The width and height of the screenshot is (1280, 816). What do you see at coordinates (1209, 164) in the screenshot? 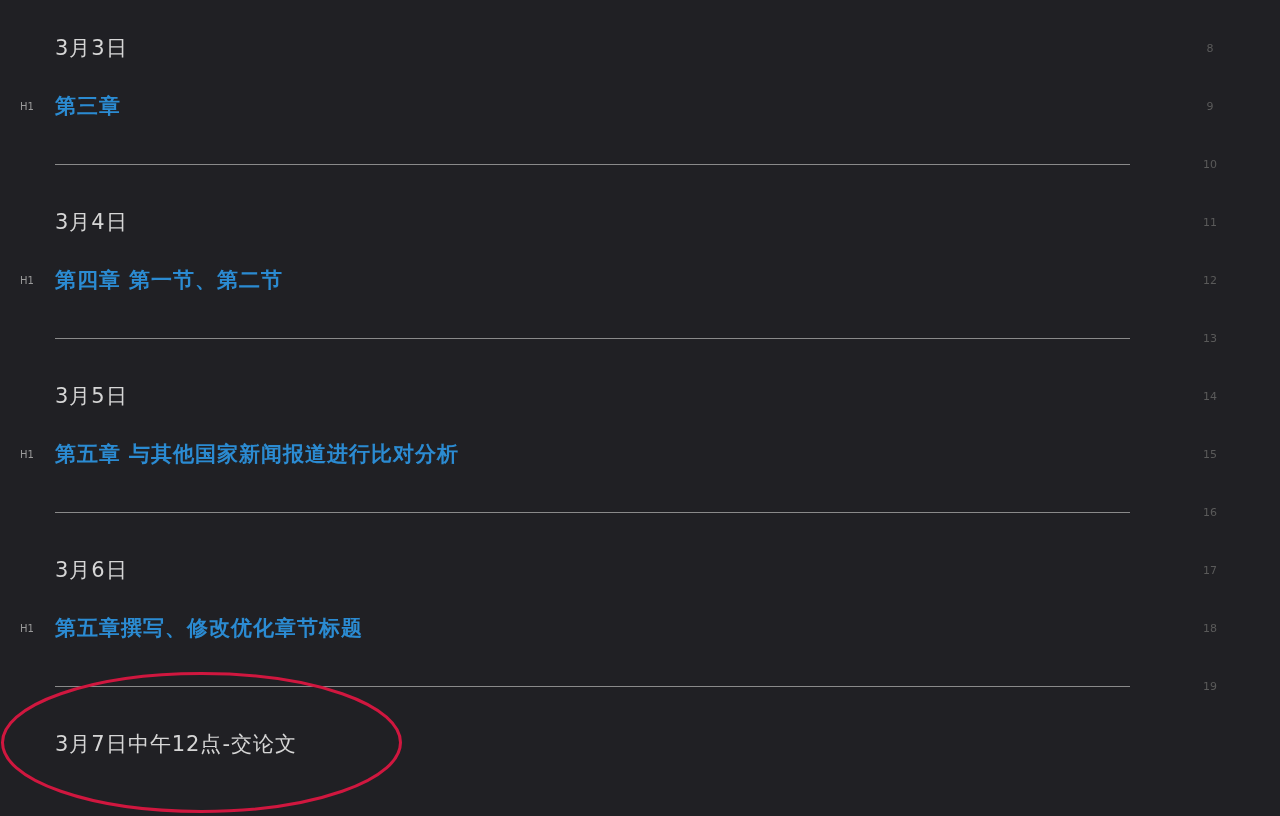
I see `line-number: 10` at bounding box center [1209, 164].